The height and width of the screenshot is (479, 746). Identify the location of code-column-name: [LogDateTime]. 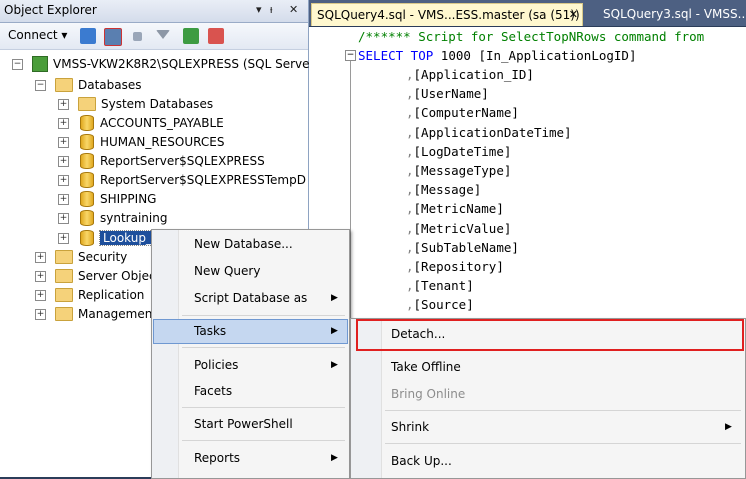
(462, 151).